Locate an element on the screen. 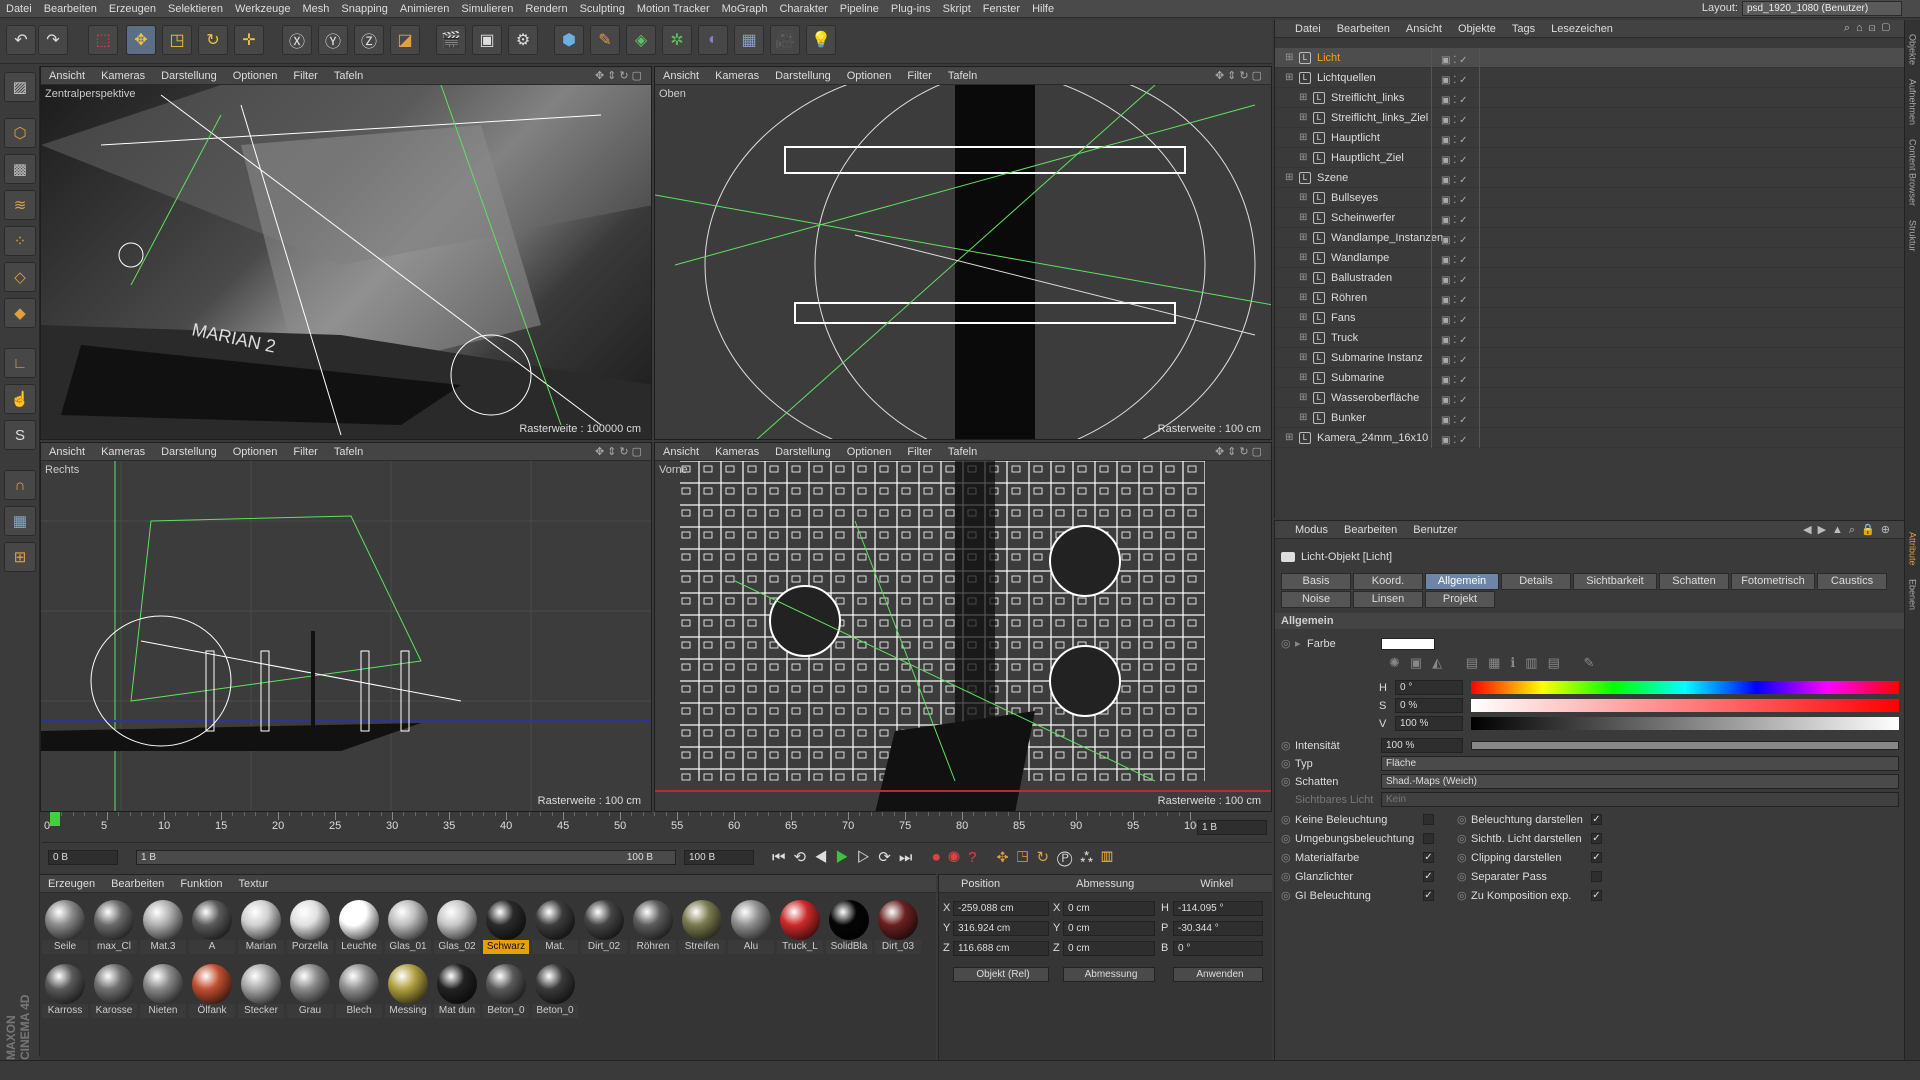 Image resolution: width=1920 pixels, height=1080 pixels. object-menu-item: Objekte is located at coordinates (1477, 29).